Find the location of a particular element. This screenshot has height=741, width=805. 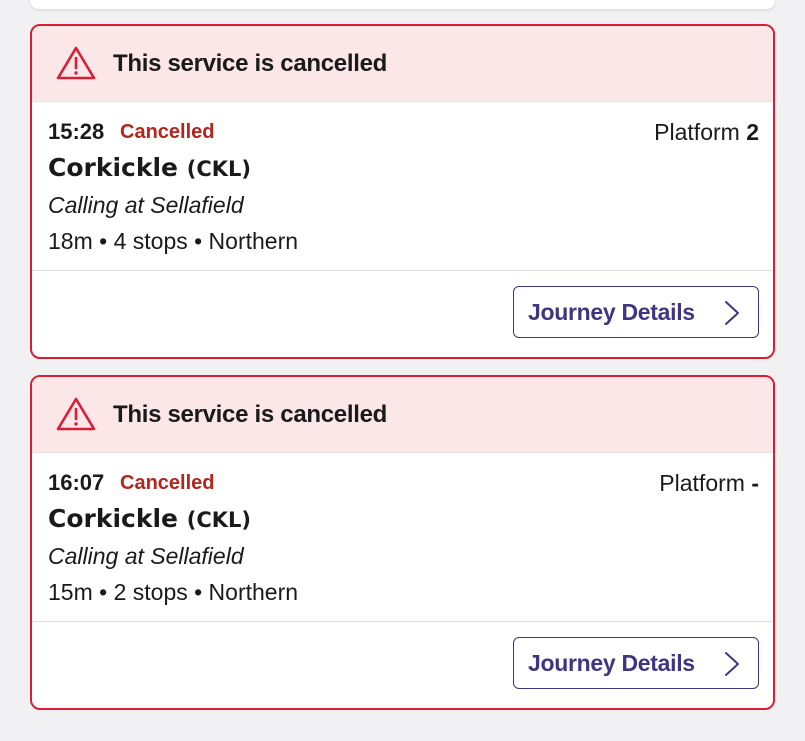

departure-time: 15:28 is located at coordinates (76, 131).